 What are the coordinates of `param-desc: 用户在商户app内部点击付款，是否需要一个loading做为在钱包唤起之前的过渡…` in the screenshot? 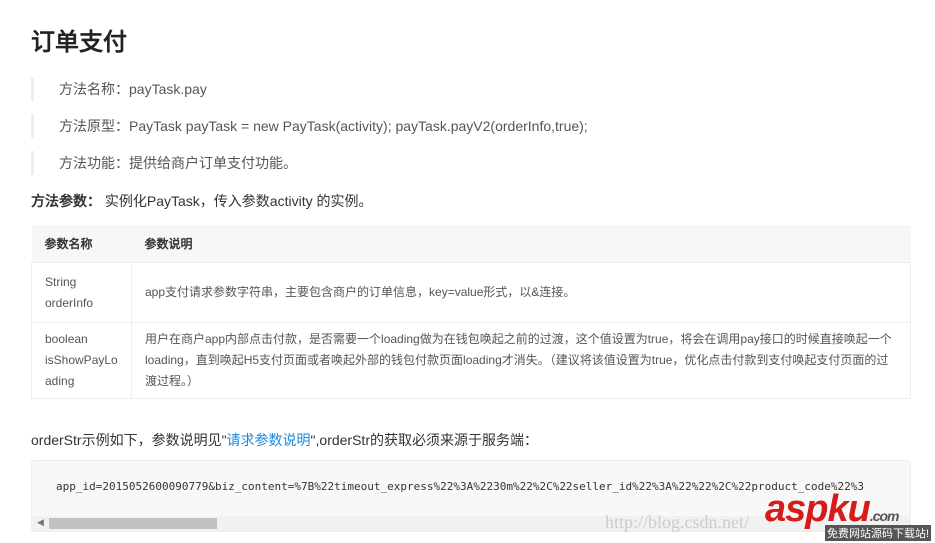 It's located at (521, 360).